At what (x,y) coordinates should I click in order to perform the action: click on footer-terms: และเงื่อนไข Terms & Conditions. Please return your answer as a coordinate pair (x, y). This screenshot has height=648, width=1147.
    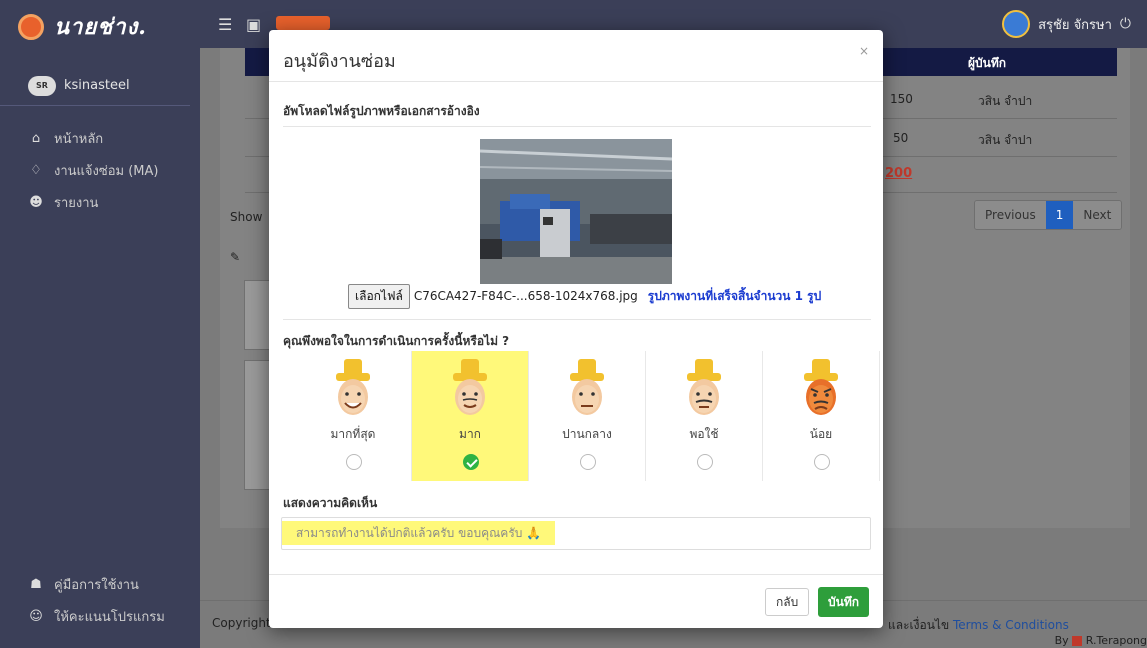
    Looking at the image, I should click on (978, 625).